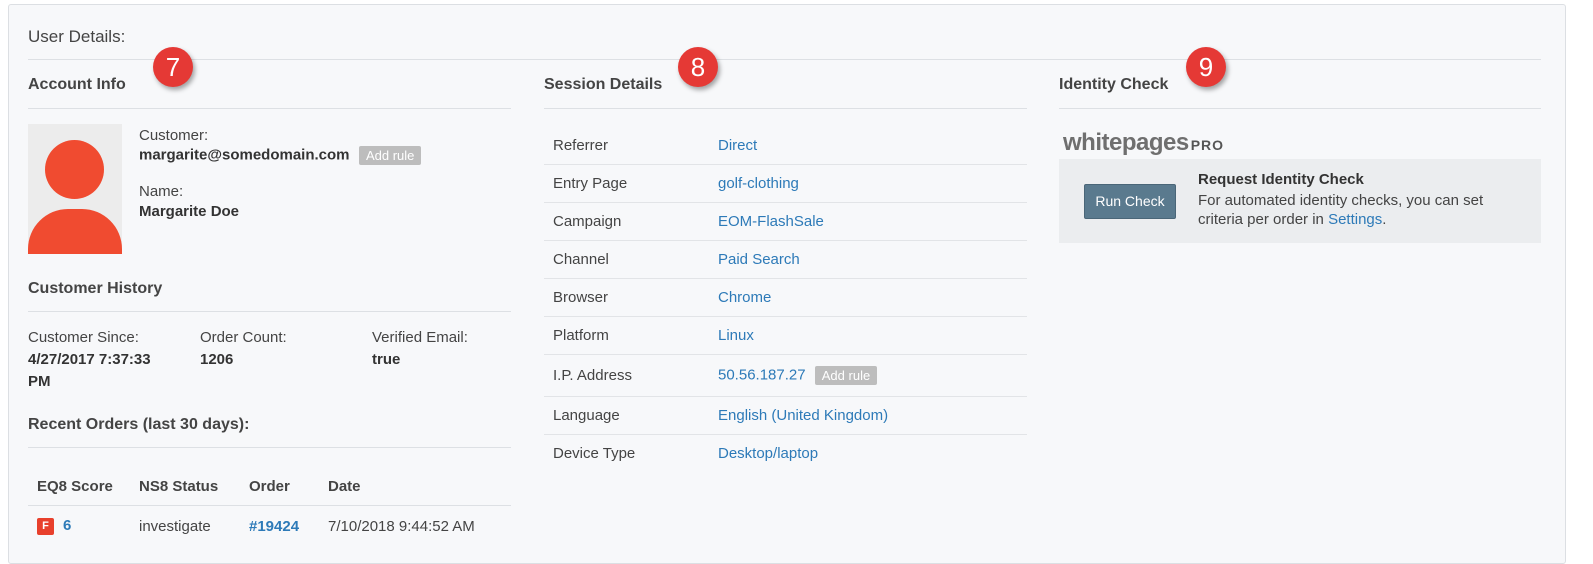 The width and height of the screenshot is (1593, 564). I want to click on table-row: I.P. Address 50.56.187.27 Add rule, so click(785, 375).